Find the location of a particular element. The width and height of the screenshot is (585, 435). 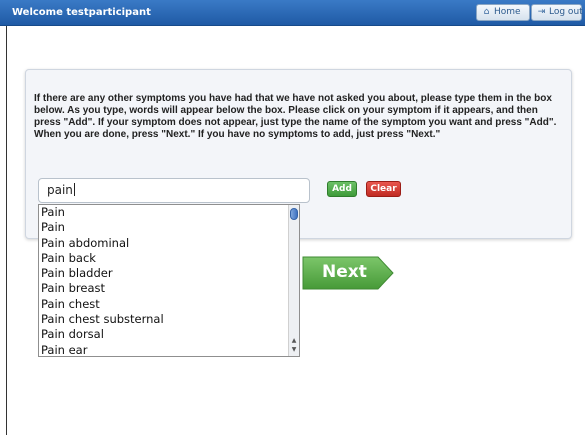

welcome-text: Welcome testparticipant is located at coordinates (81, 12).